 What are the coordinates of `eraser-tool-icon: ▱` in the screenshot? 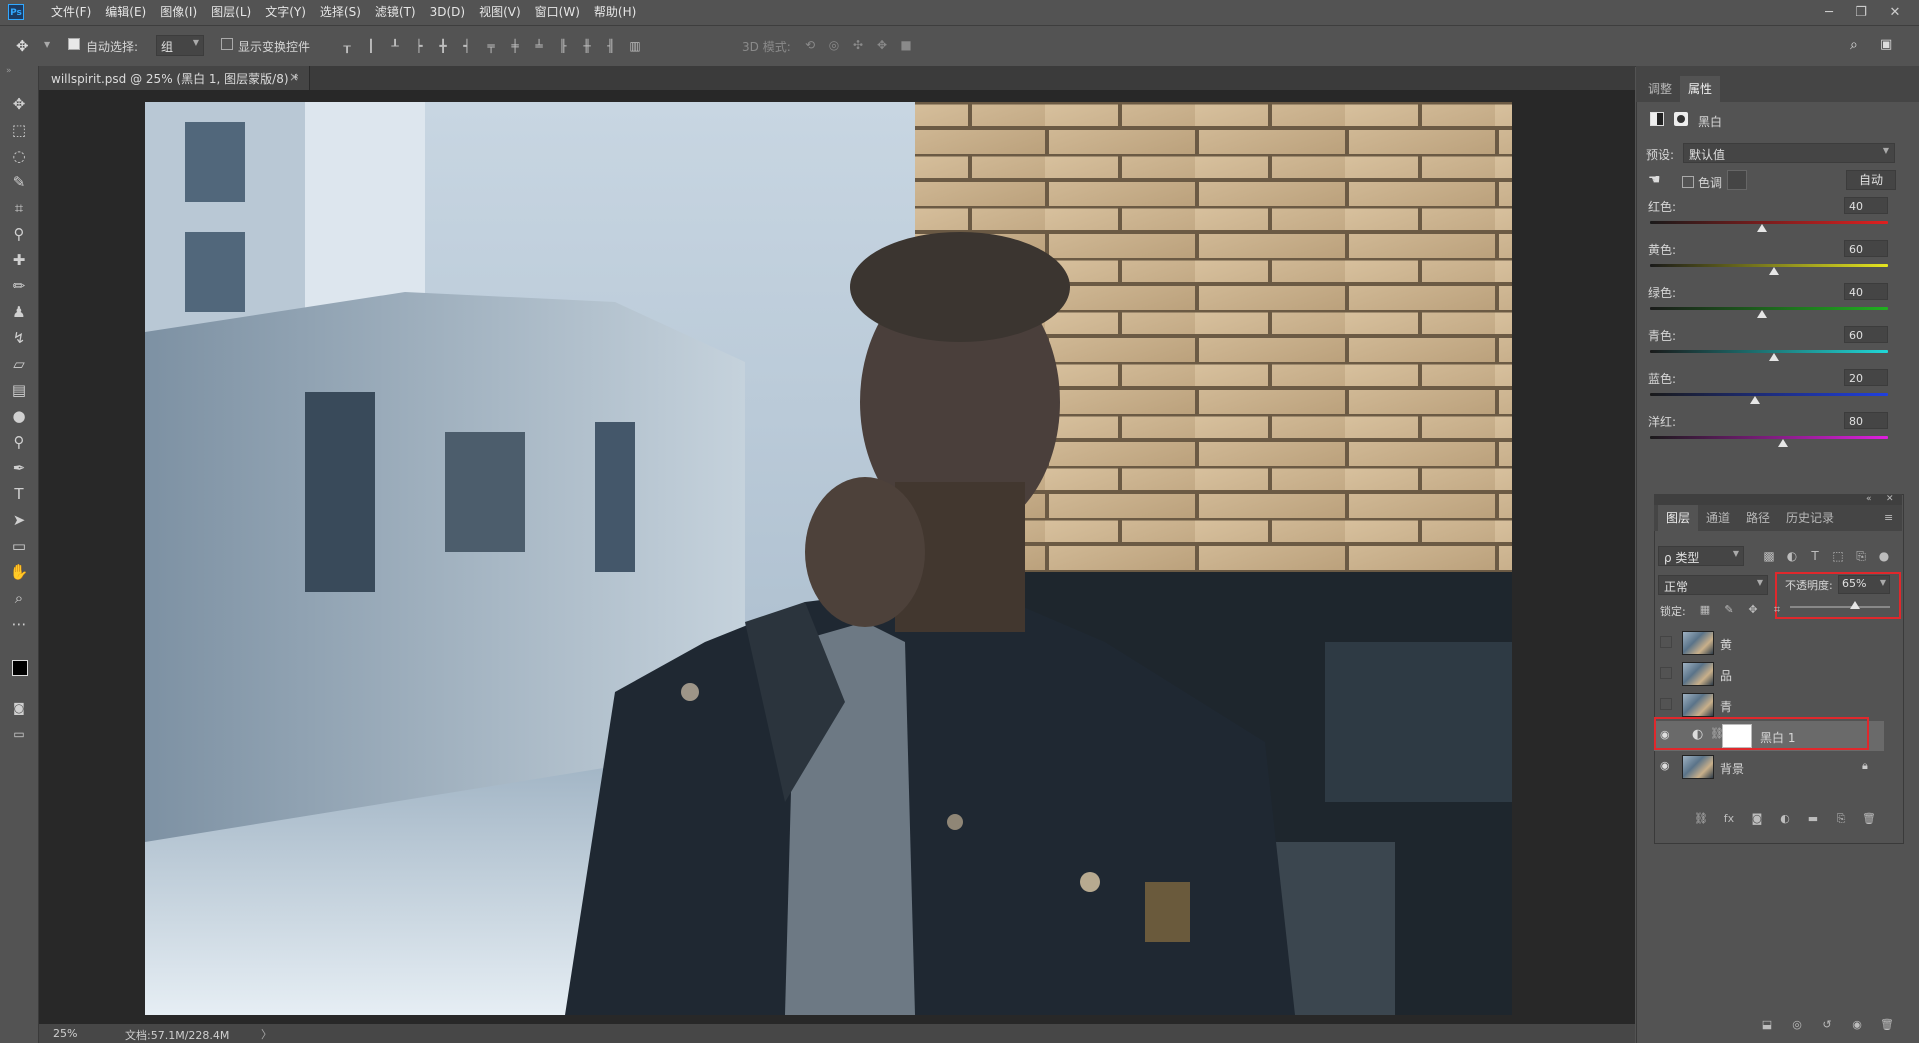 It's located at (19, 364).